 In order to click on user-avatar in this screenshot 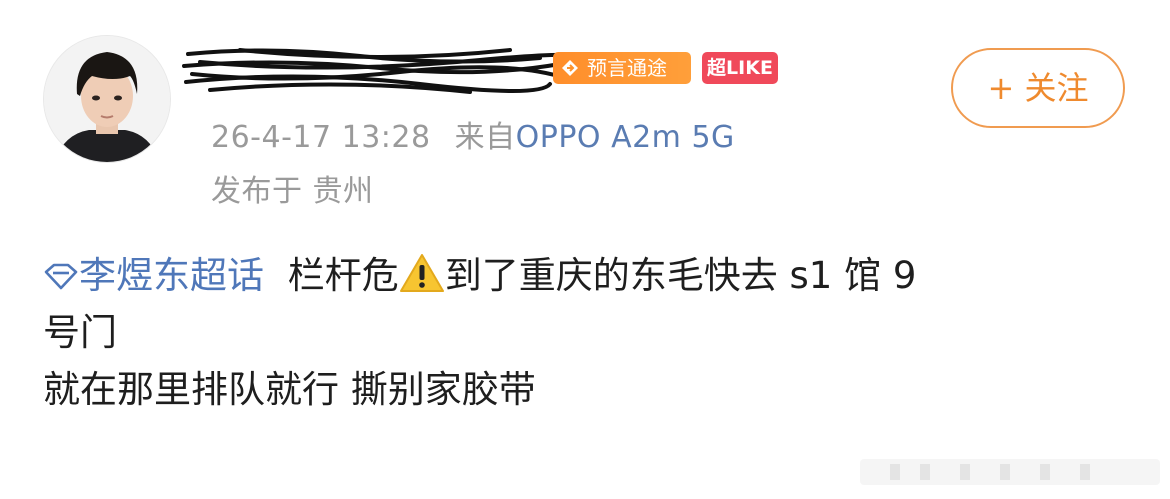, I will do `click(107, 99)`.